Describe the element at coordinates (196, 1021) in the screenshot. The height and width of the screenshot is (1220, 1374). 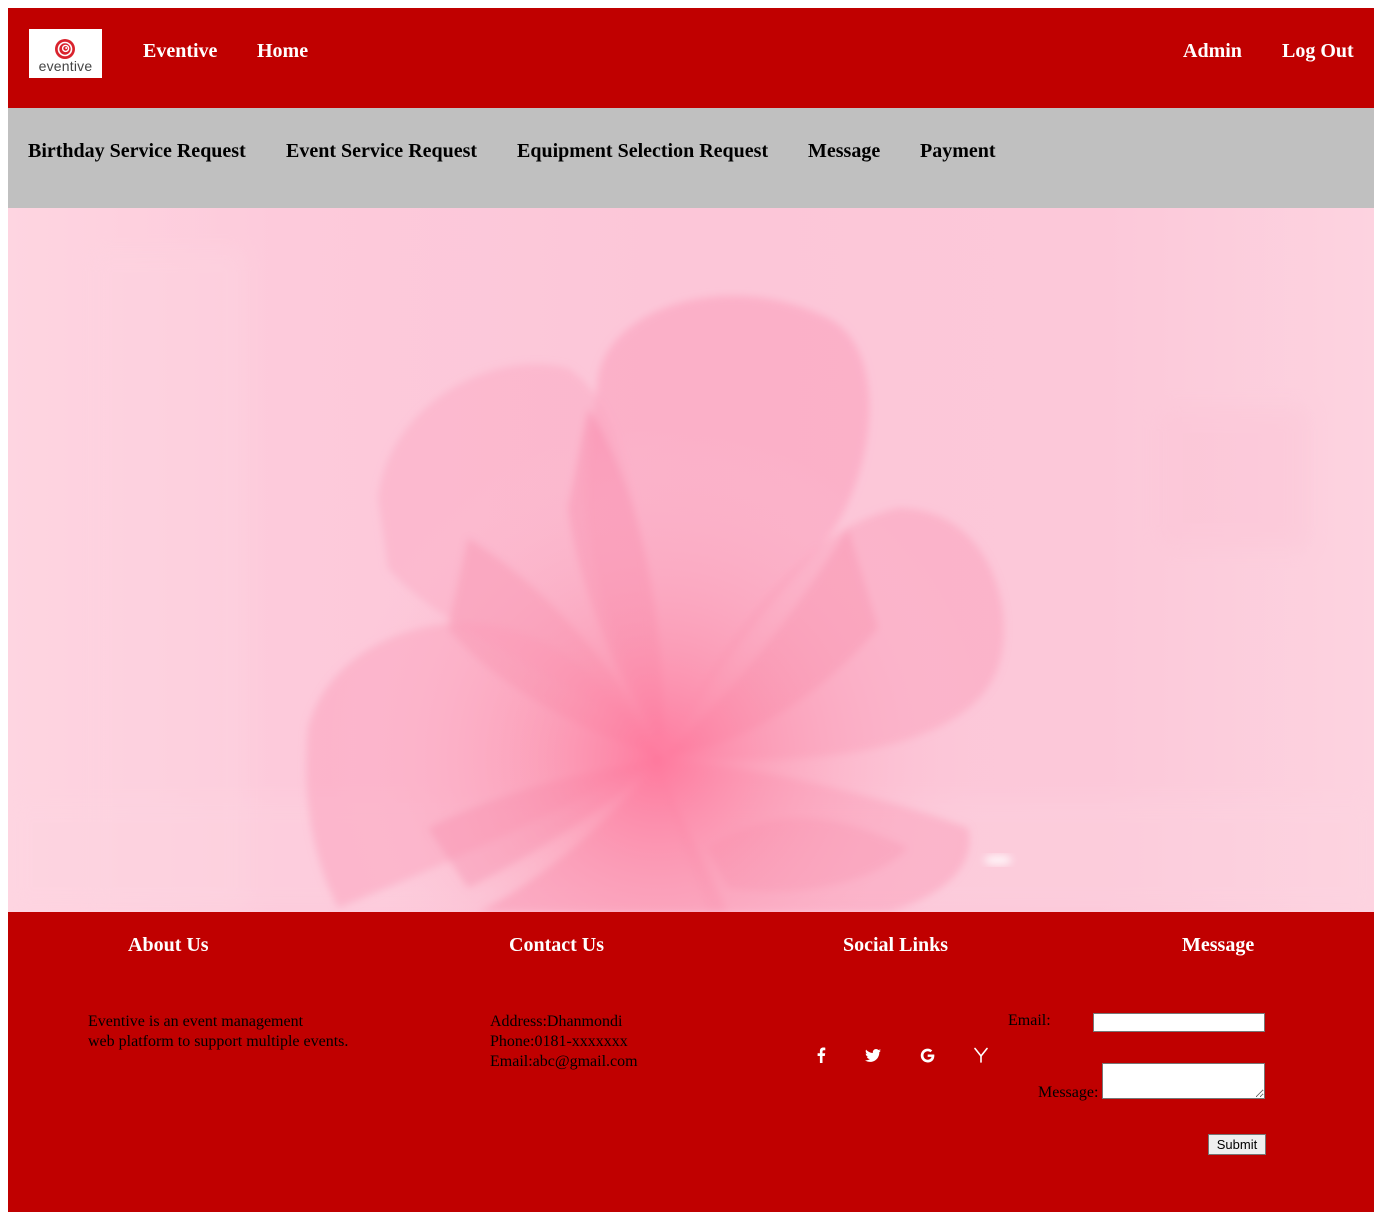
I see `about-us-line-1: Eventive is an event management` at that location.